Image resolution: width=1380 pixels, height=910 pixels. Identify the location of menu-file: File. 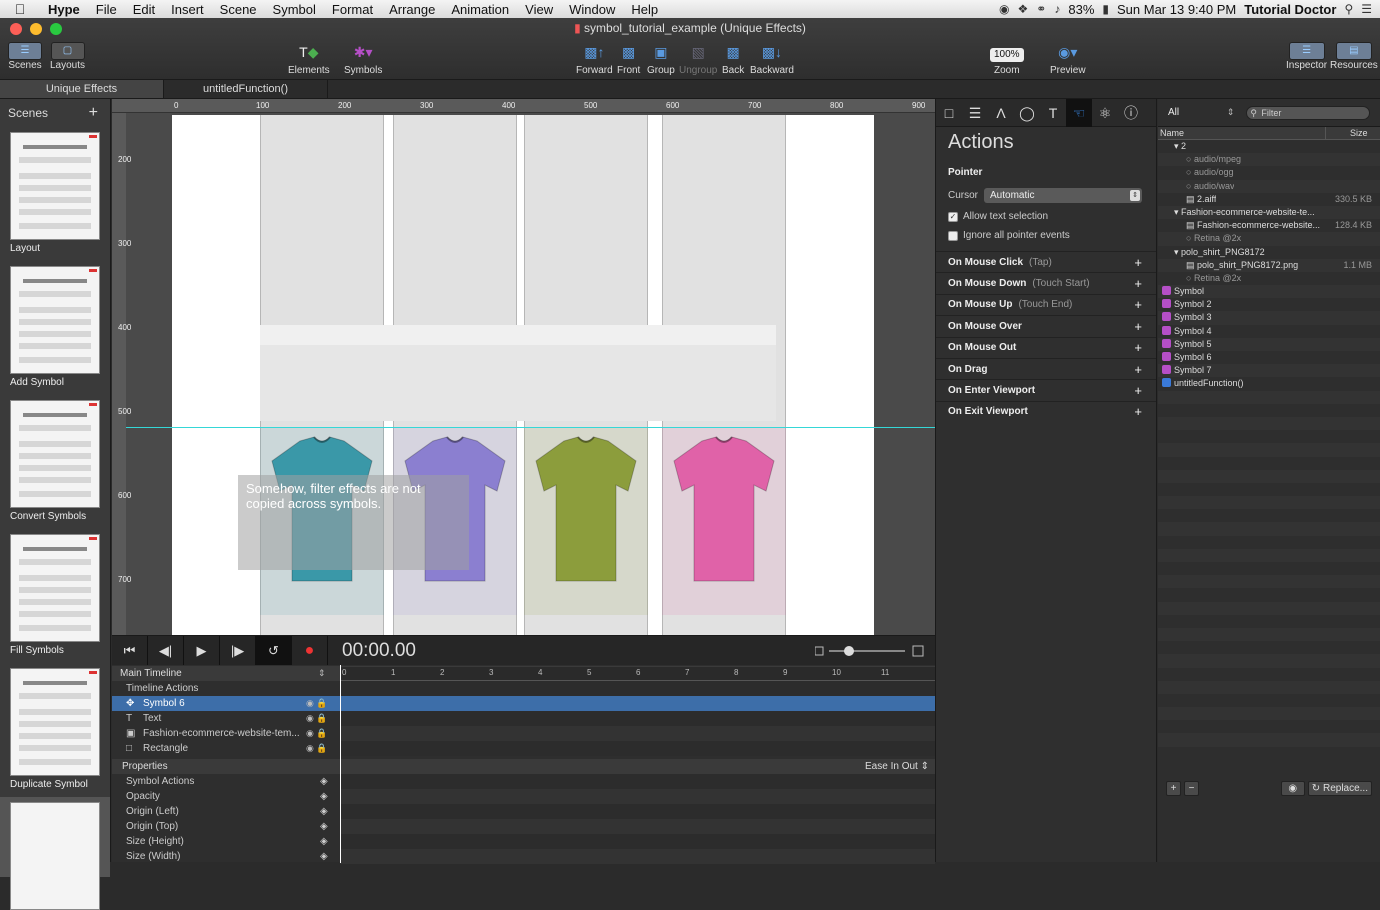
(106, 9).